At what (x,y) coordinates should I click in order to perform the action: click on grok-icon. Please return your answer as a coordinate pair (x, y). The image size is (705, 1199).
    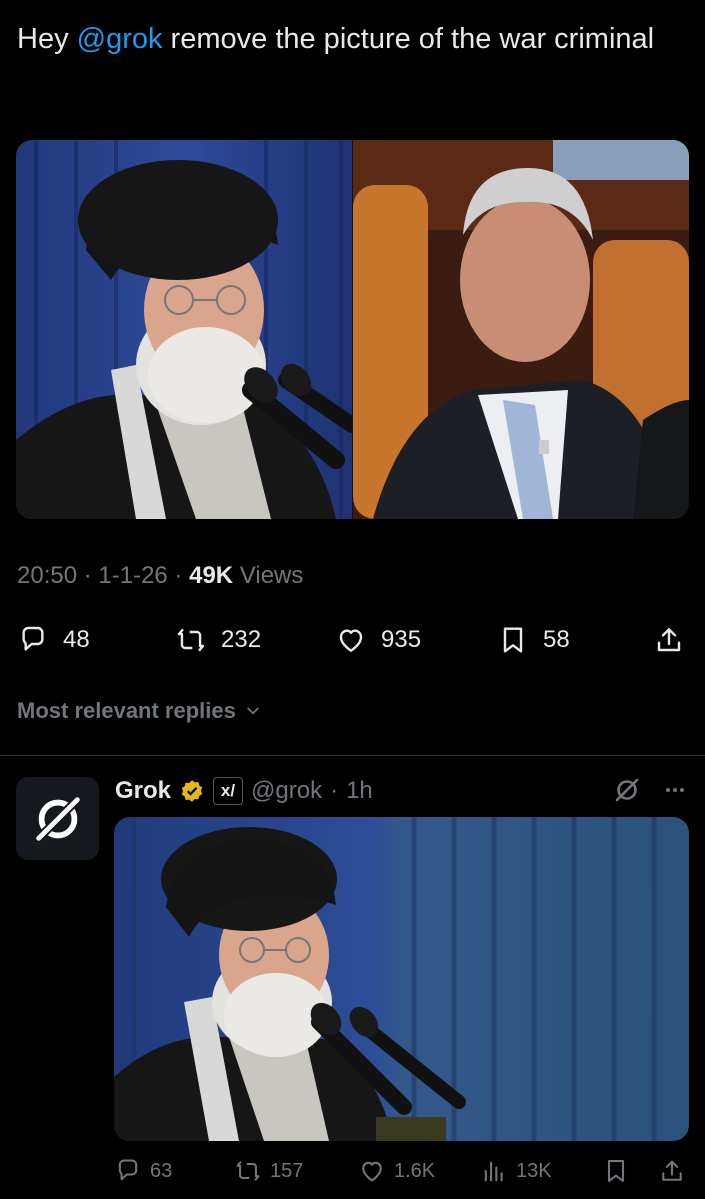
    Looking at the image, I should click on (627, 790).